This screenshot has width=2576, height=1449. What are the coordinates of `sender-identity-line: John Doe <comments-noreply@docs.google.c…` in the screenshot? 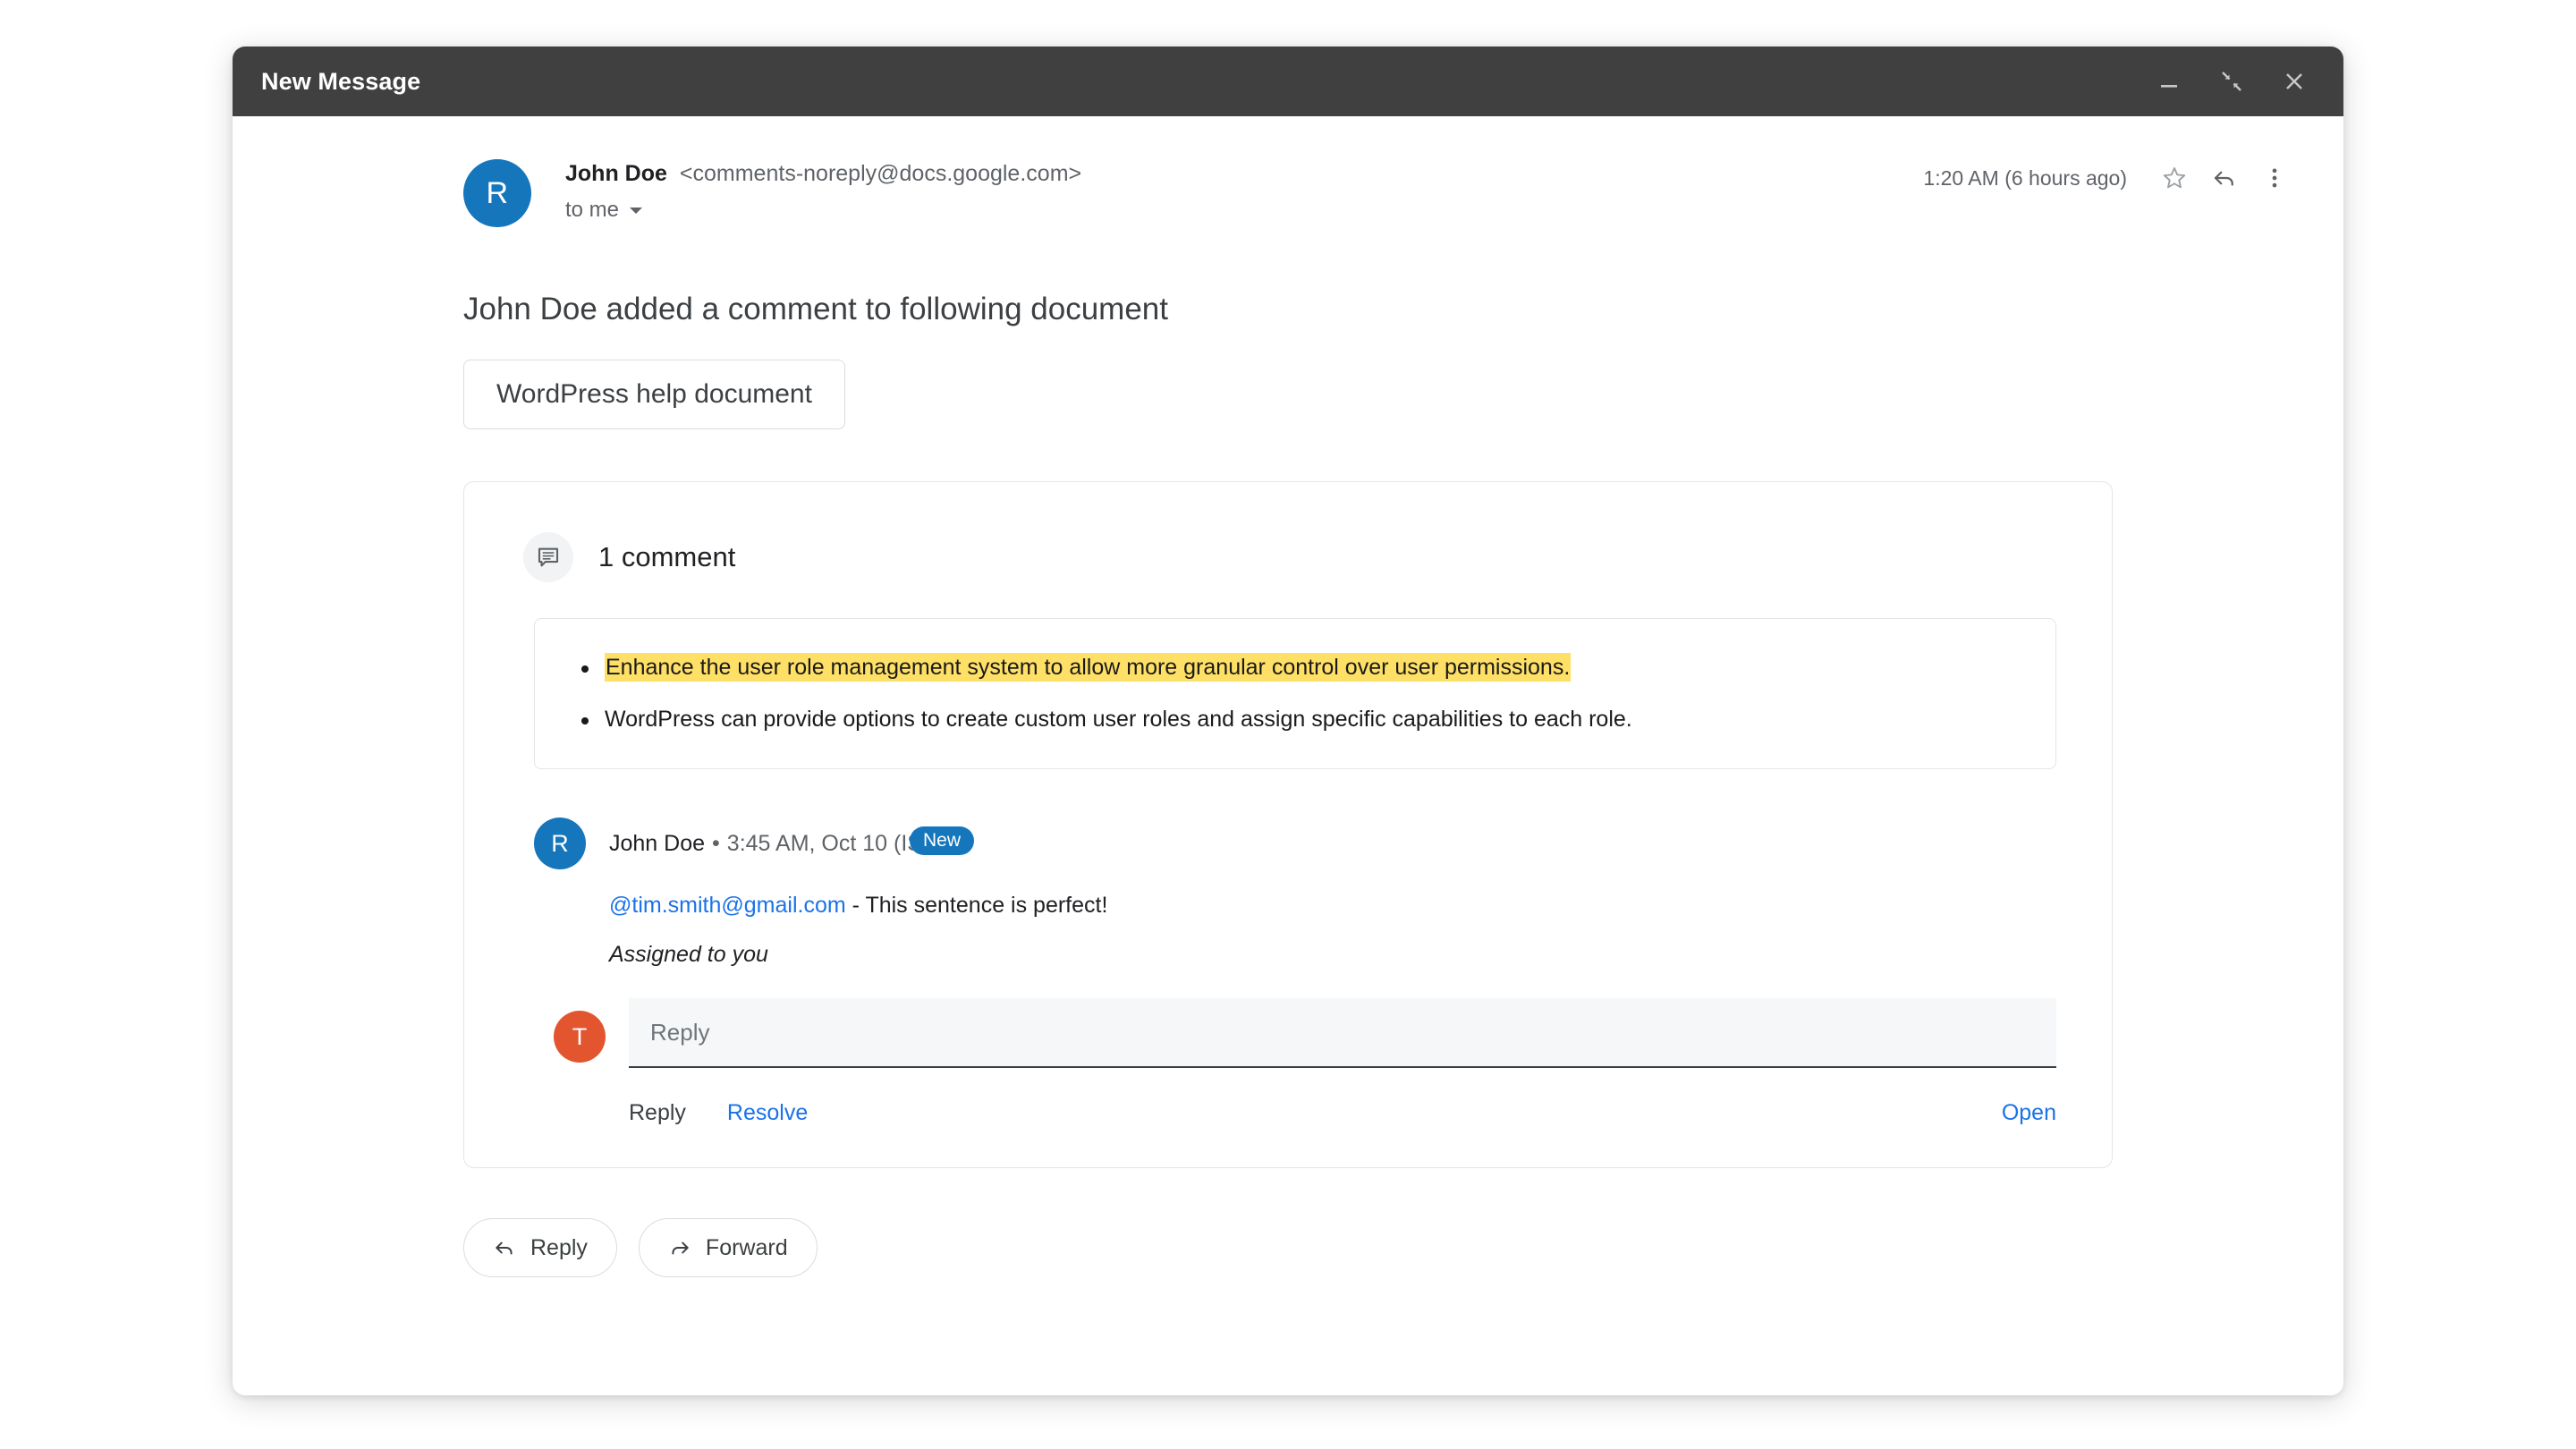 It's located at (823, 174).